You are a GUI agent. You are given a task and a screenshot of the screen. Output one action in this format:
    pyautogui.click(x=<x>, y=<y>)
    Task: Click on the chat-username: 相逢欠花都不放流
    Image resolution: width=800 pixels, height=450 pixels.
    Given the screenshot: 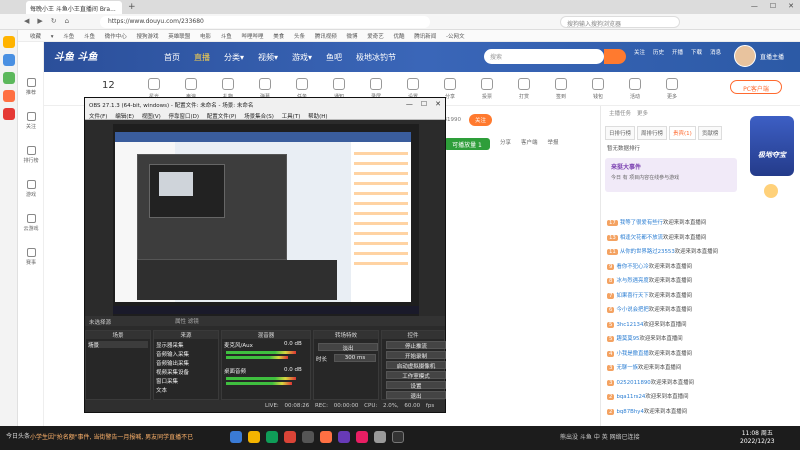 What is the action you would take?
    pyautogui.click(x=641, y=238)
    